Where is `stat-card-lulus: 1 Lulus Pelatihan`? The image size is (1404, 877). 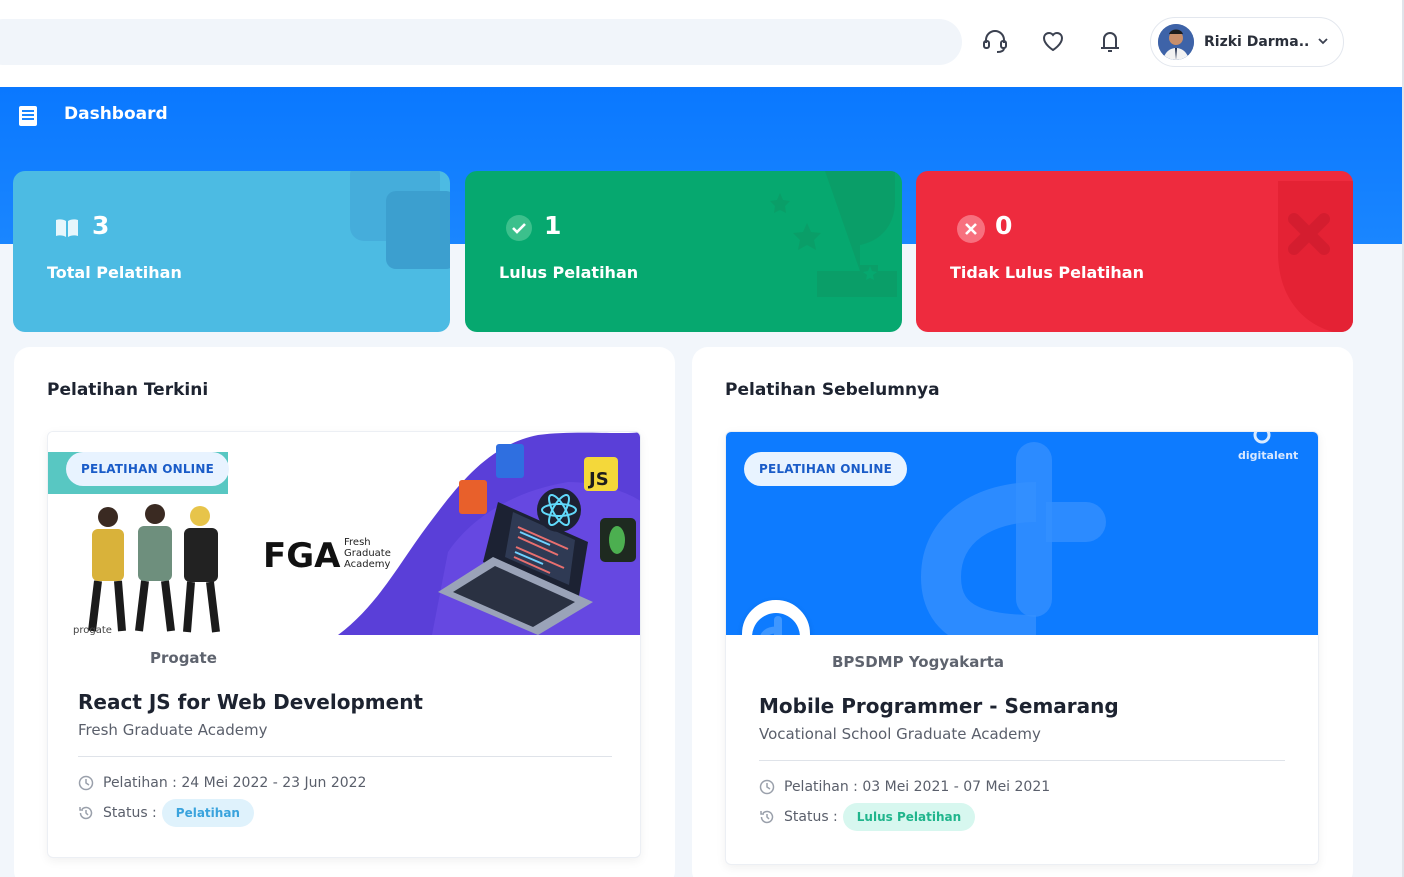
stat-card-lulus: 1 Lulus Pelatihan is located at coordinates (683, 251).